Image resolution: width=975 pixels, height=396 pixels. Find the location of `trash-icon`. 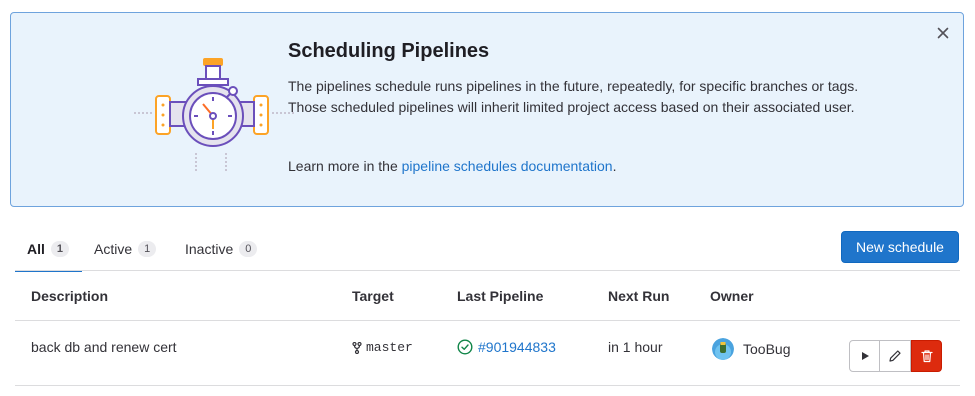

trash-icon is located at coordinates (926, 356).